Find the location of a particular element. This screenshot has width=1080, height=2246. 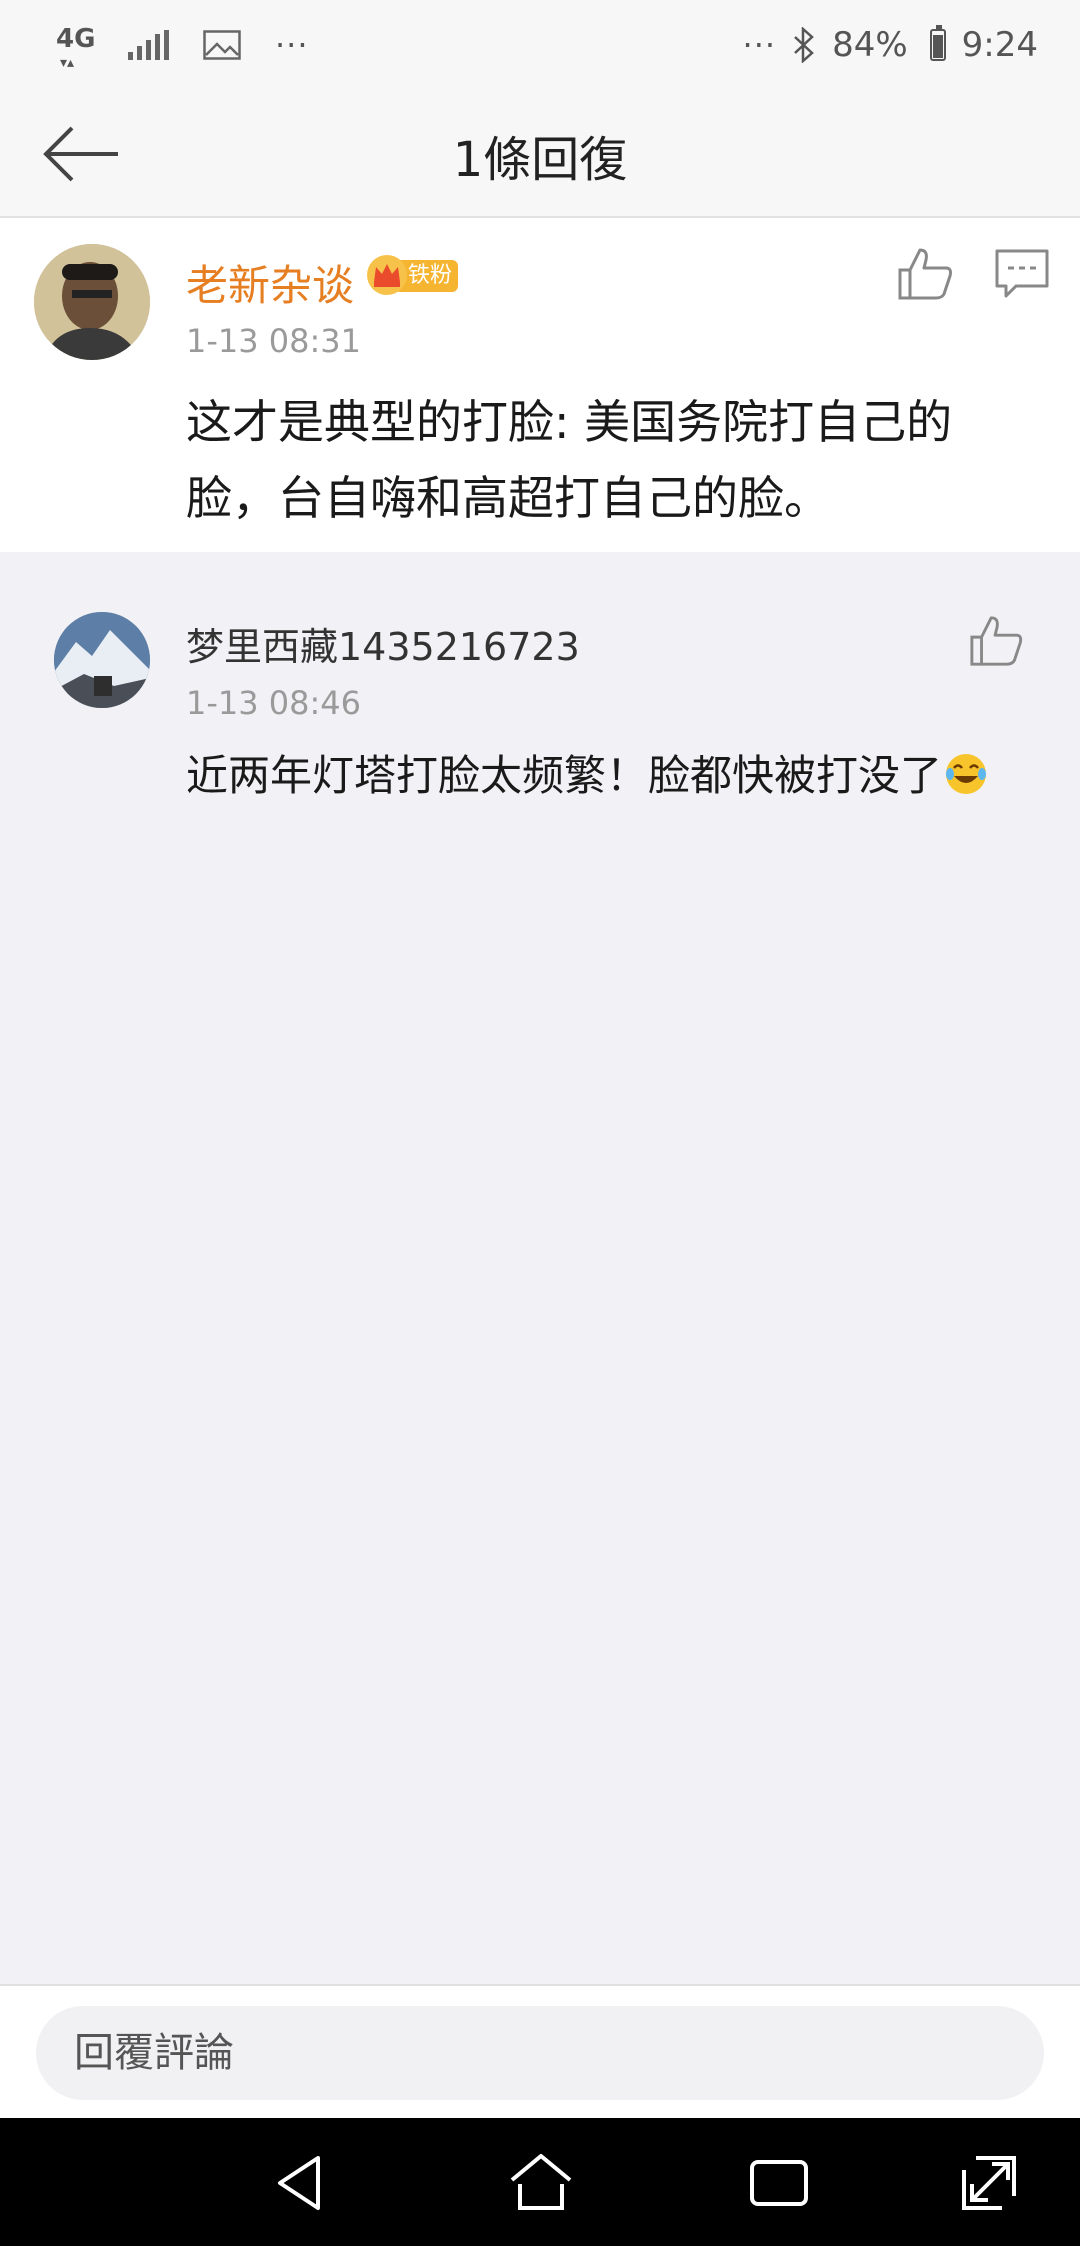

status-bar: 4G ▾▴ ··· ··· 84% 9:24 is located at coordinates (540, 45).